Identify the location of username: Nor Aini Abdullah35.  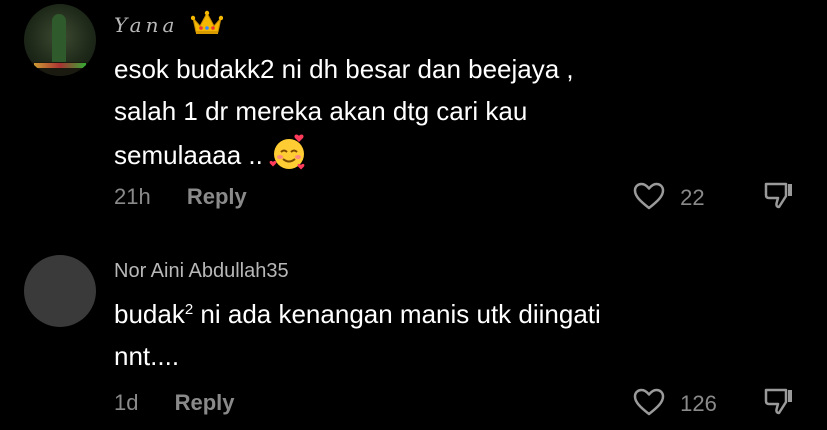
(201, 271).